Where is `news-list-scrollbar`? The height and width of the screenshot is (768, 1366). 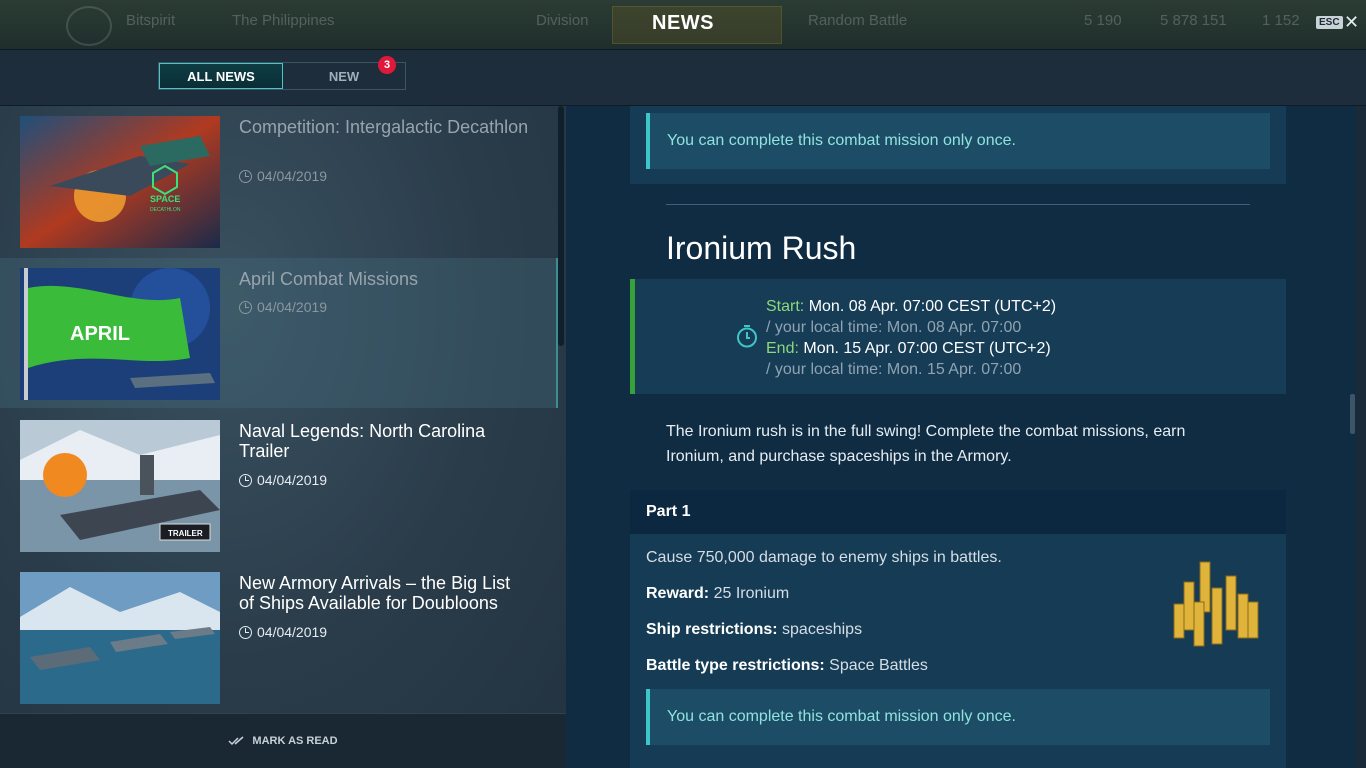 news-list-scrollbar is located at coordinates (561, 226).